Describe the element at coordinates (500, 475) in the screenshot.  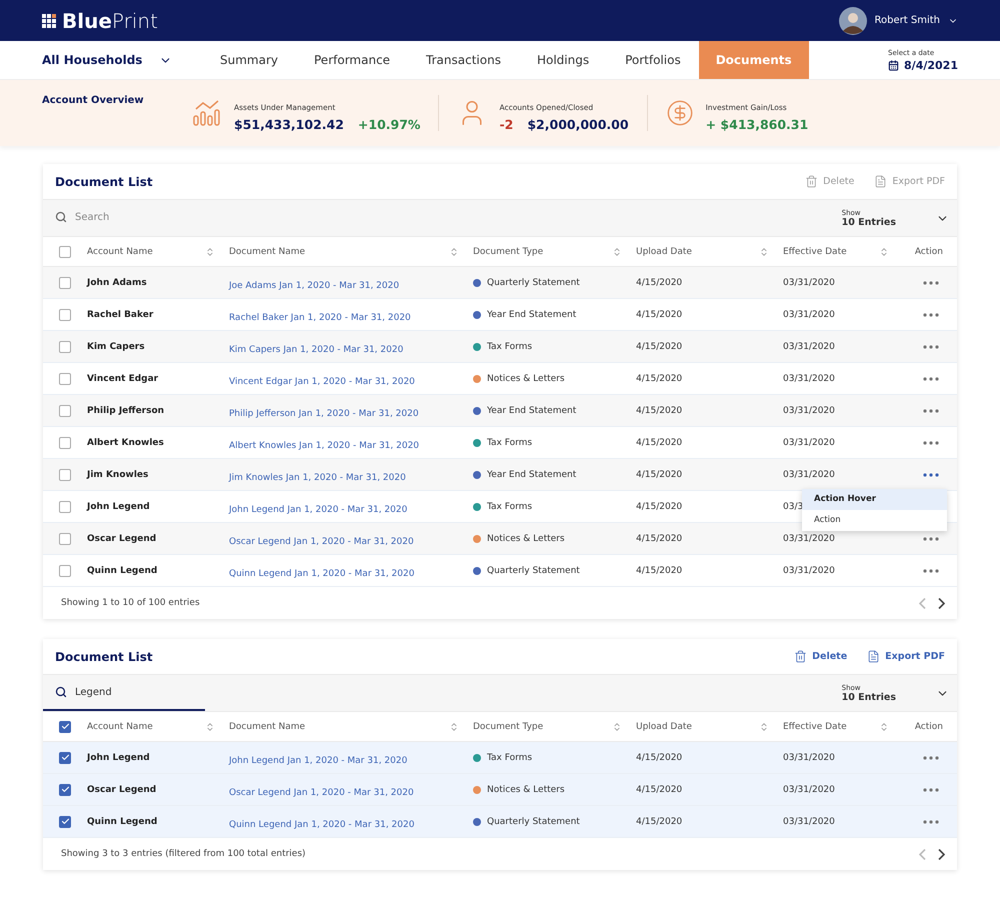
I see `table-row: Jim Knowles Jim Knowles Jan 1, 2020 - Mar 31, 2020 Year End Statement 4/15/2020 03/31/2020` at that location.